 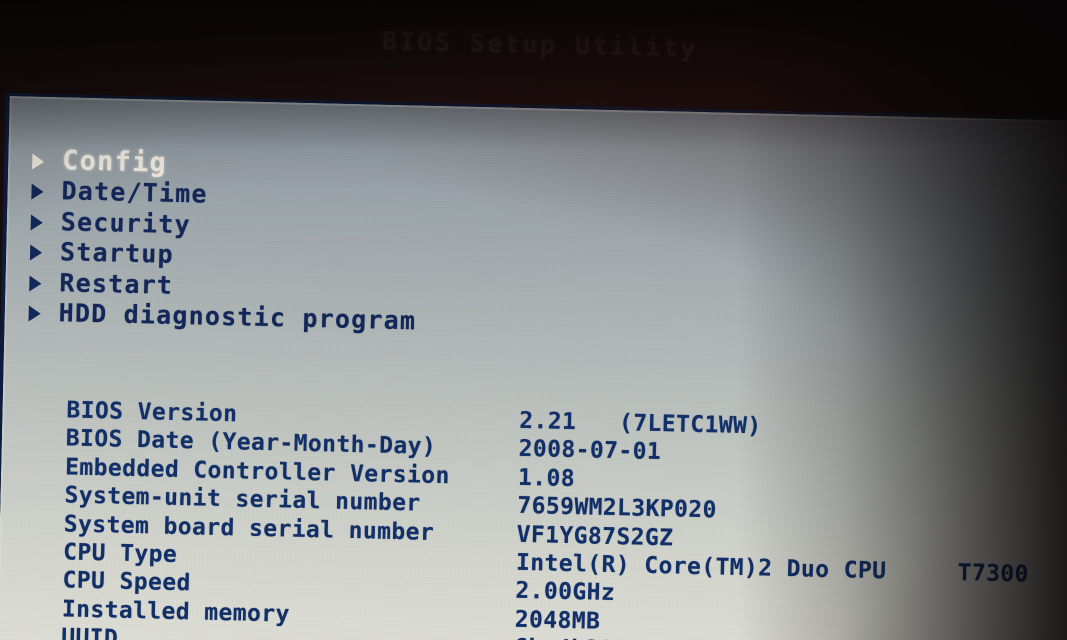 I want to click on menu-item-label: Restart, so click(x=116, y=283).